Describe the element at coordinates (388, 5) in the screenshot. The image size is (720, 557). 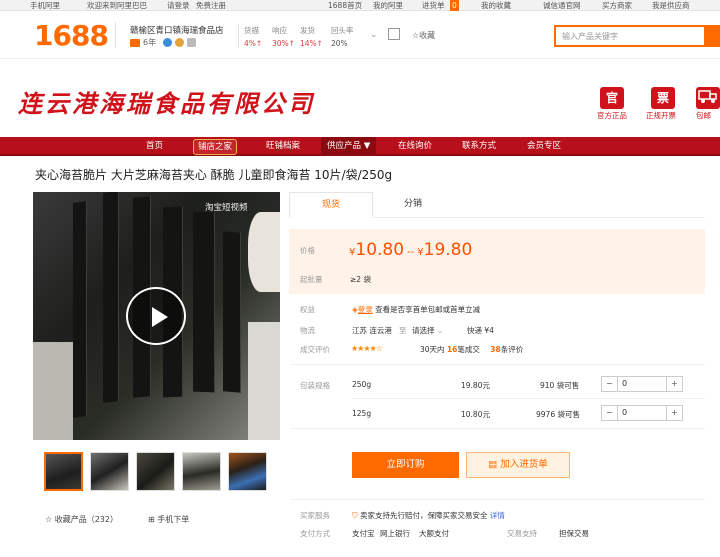
I see `my-alibaba-link: 我的阿里` at that location.